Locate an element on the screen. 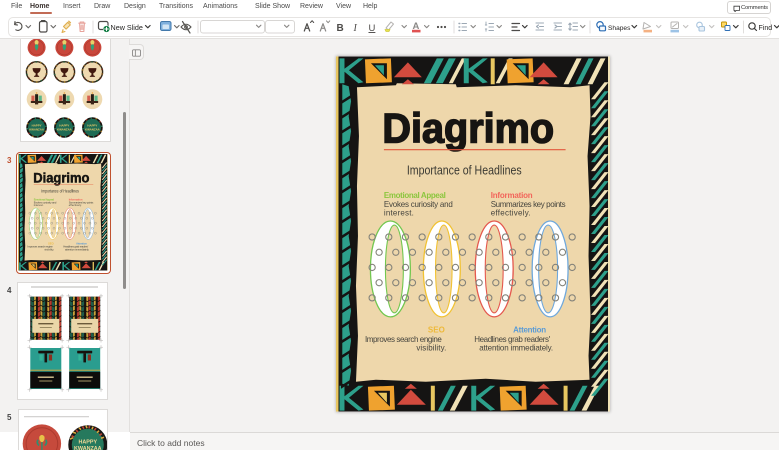  svg-text: Shapes is located at coordinates (619, 28).